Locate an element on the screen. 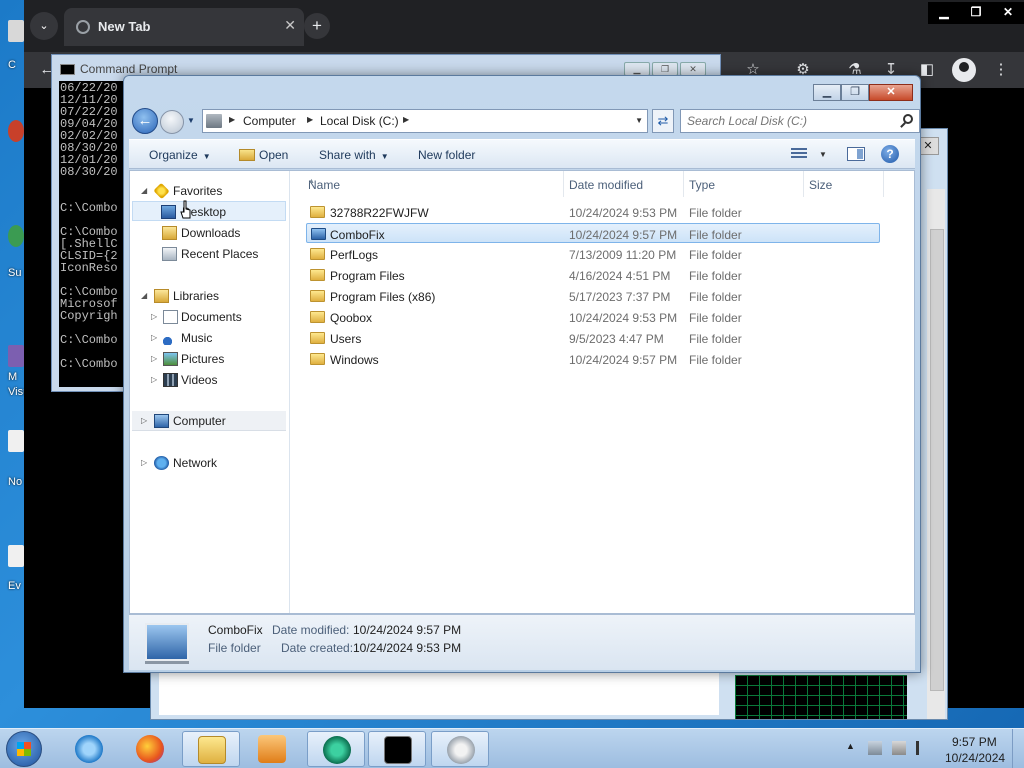  new-folder-button: New folder is located at coordinates (446, 155).